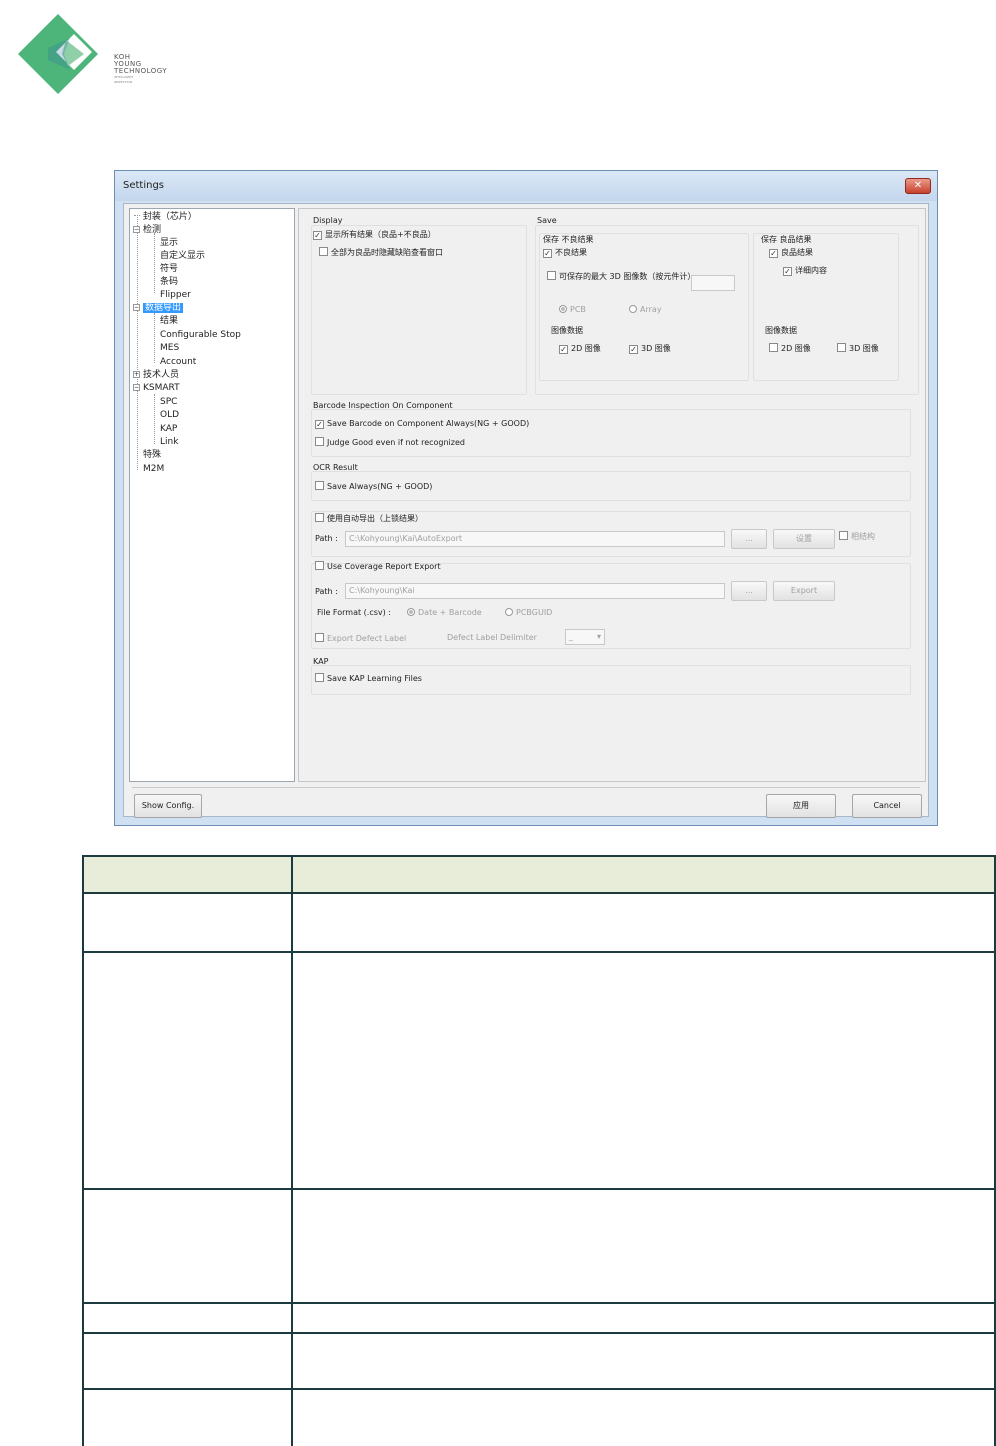 This screenshot has height=1446, width=996. Describe the element at coordinates (567, 330) in the screenshot. I see `ng-image-data-label: 图像数据` at that location.